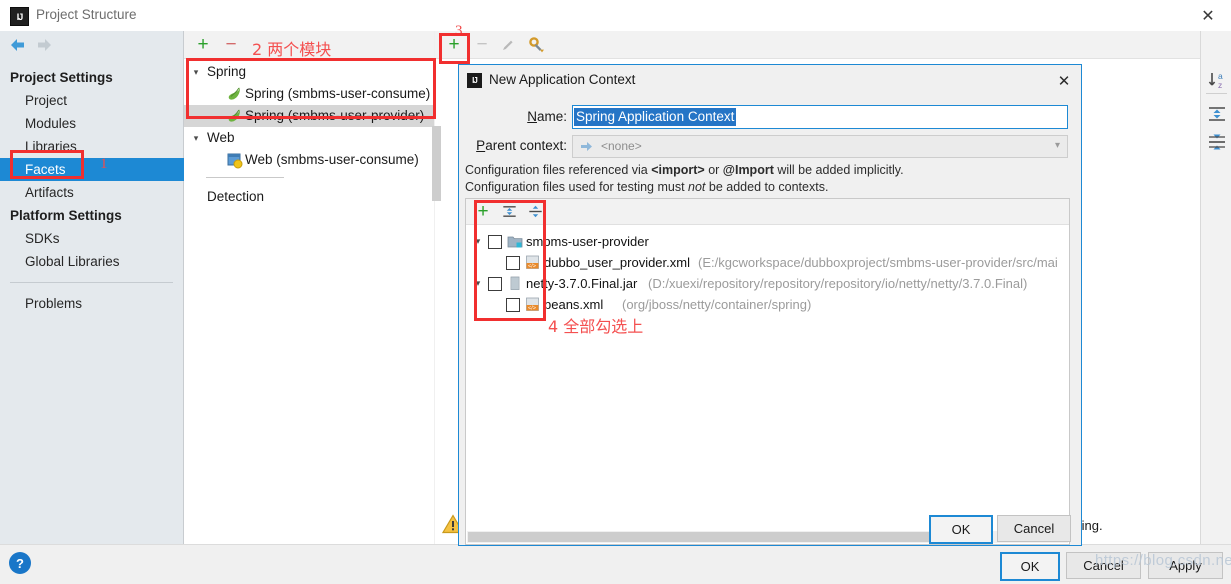  What do you see at coordinates (510, 260) in the screenshot?
I see `annotation-box-checkboxes` at bounding box center [510, 260].